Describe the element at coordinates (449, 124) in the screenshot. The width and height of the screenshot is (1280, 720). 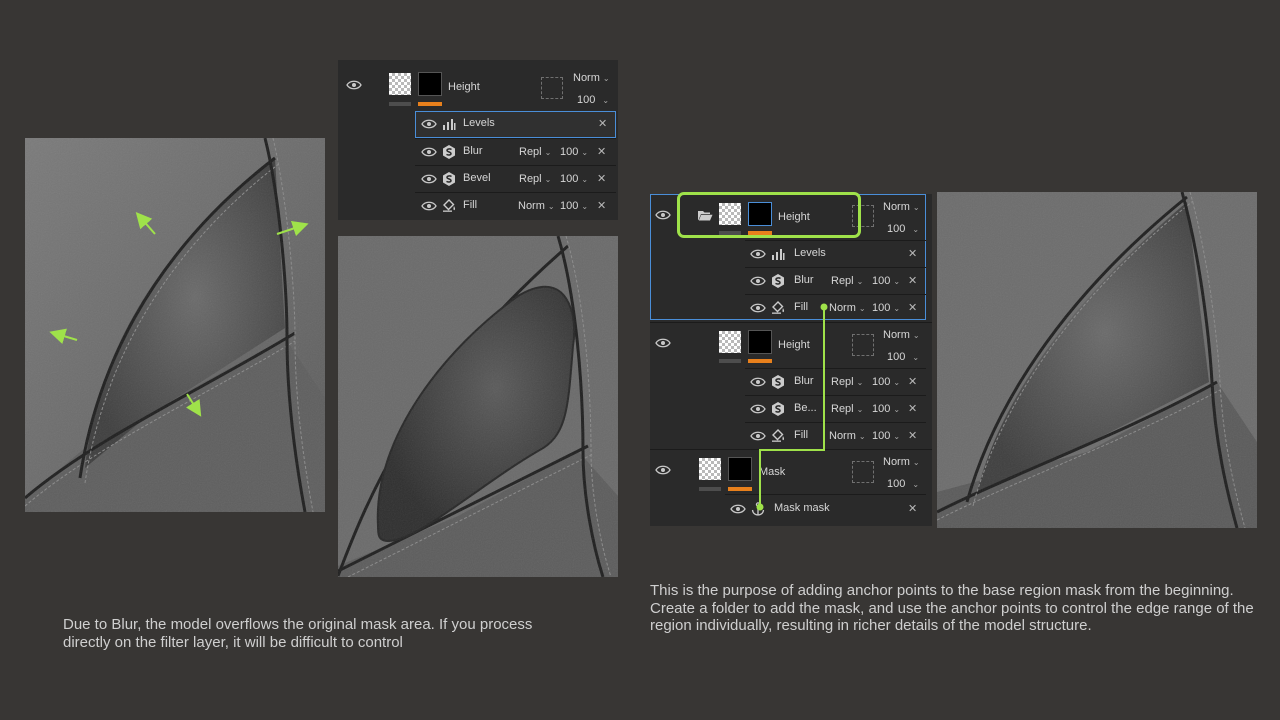
I see `levels-icon` at that location.